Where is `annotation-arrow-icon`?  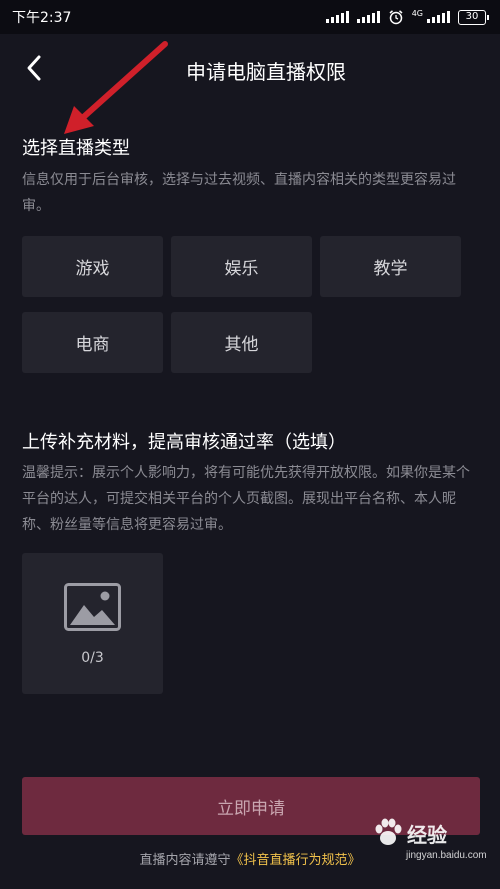 annotation-arrow-icon is located at coordinates (116, 87).